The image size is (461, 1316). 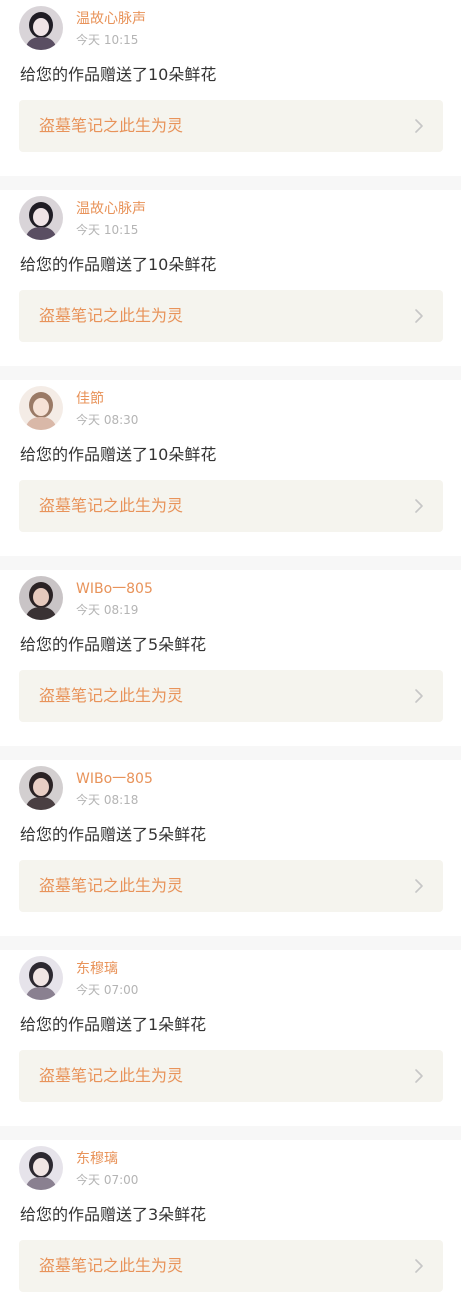 I want to click on notification-card: 东穆璃 今天 07:00 给您的作品赠送了1朵鲜花 盗墓笔记之此生为灵, so click(x=230, y=1038).